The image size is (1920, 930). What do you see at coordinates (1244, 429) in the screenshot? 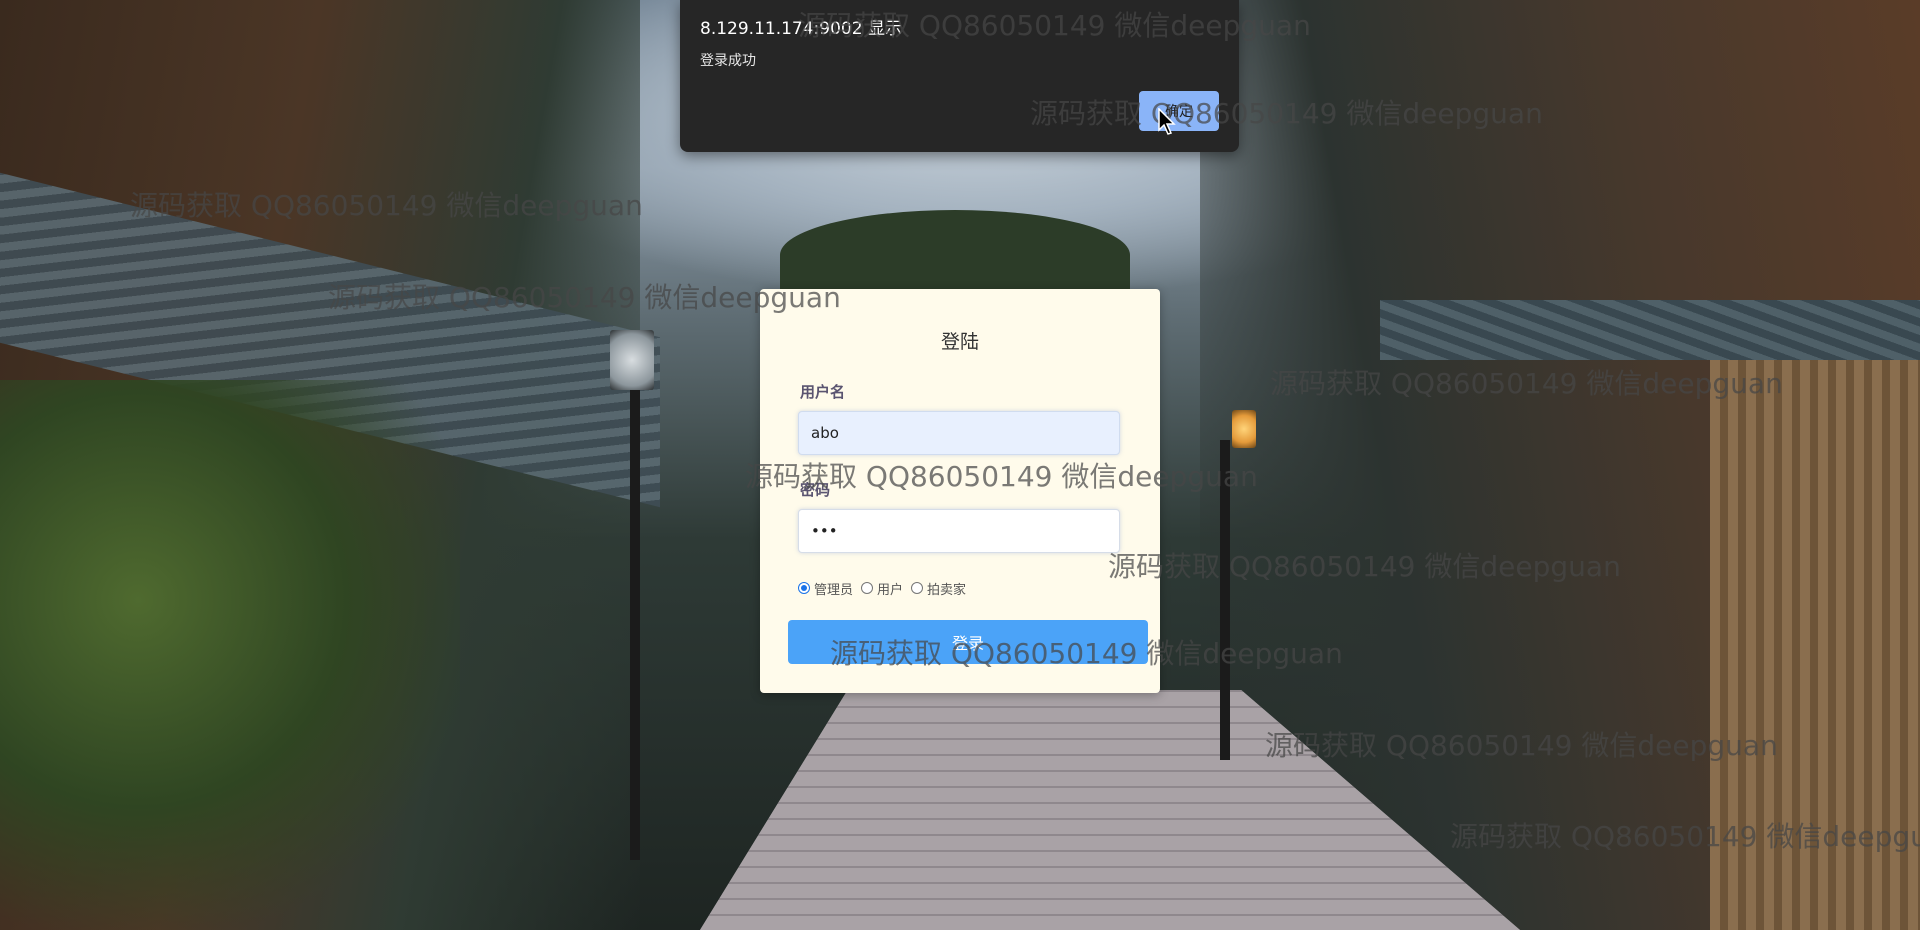
I see `street-lamp-light` at bounding box center [1244, 429].